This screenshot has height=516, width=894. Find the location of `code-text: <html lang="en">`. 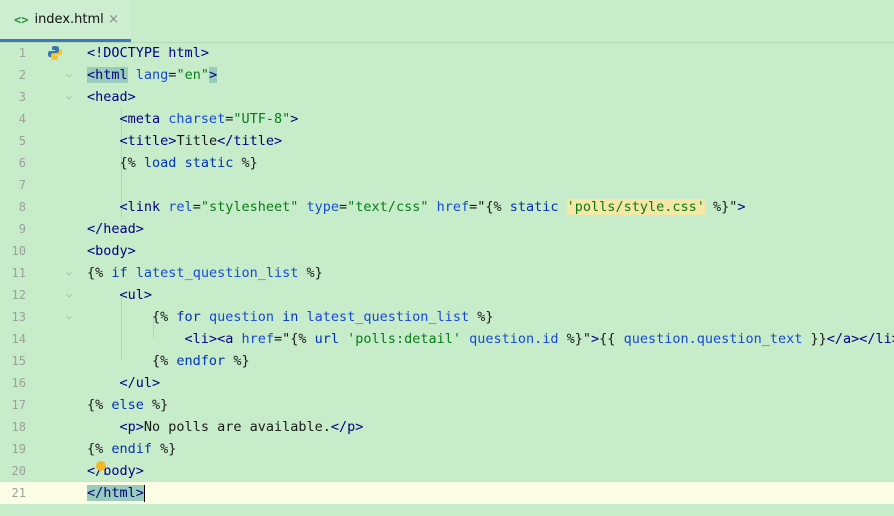

code-text: <html lang="en"> is located at coordinates (152, 75).